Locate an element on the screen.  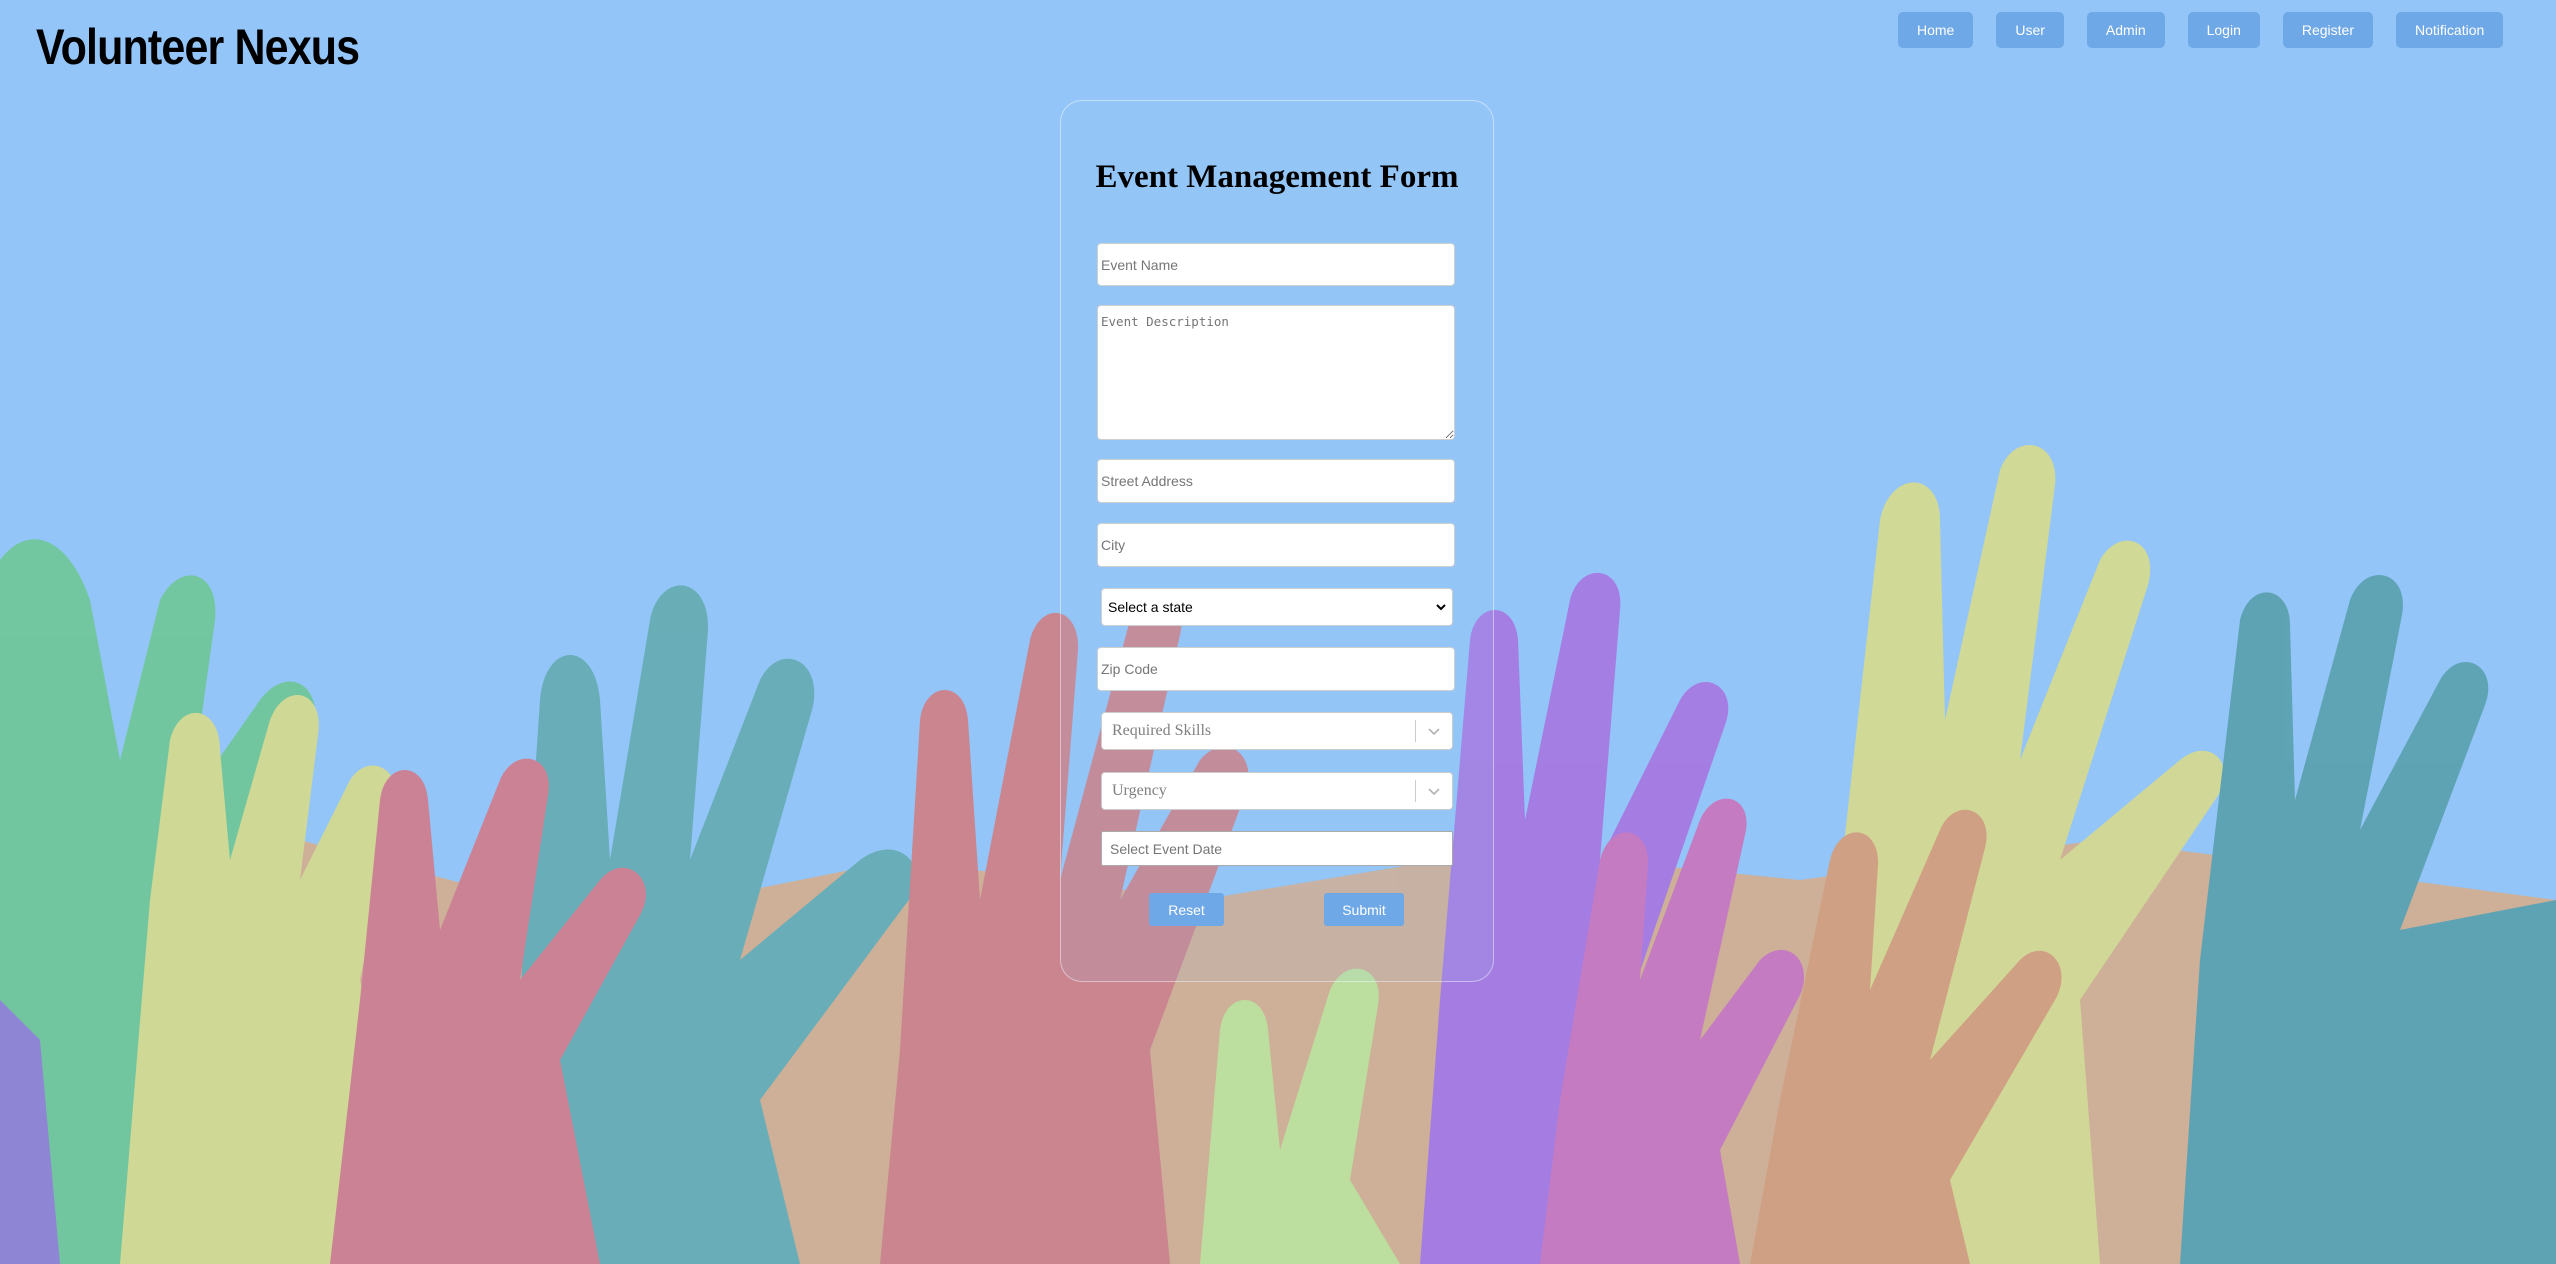
zip-code-input is located at coordinates (1276, 669).